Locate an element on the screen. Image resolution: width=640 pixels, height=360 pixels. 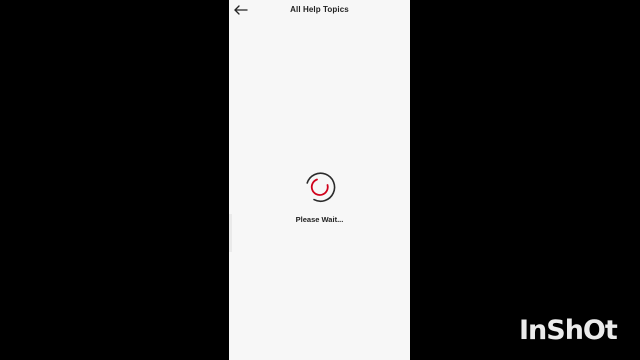
page-title: All Help Topics is located at coordinates (319, 9).